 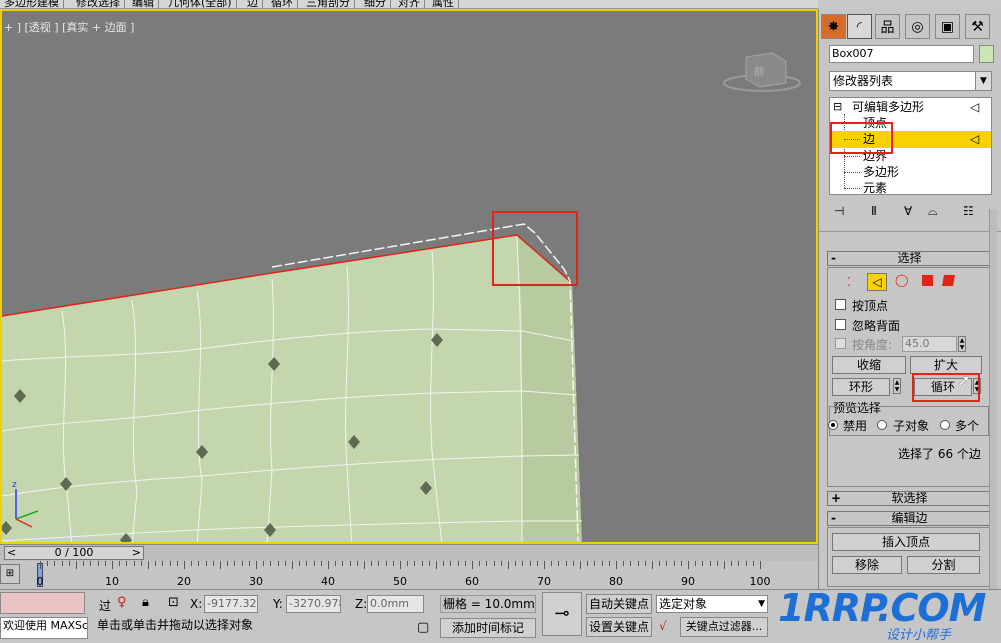 I want to click on maxscript-mini-listener: 欢迎使用 MAXSc, so click(x=44, y=628).